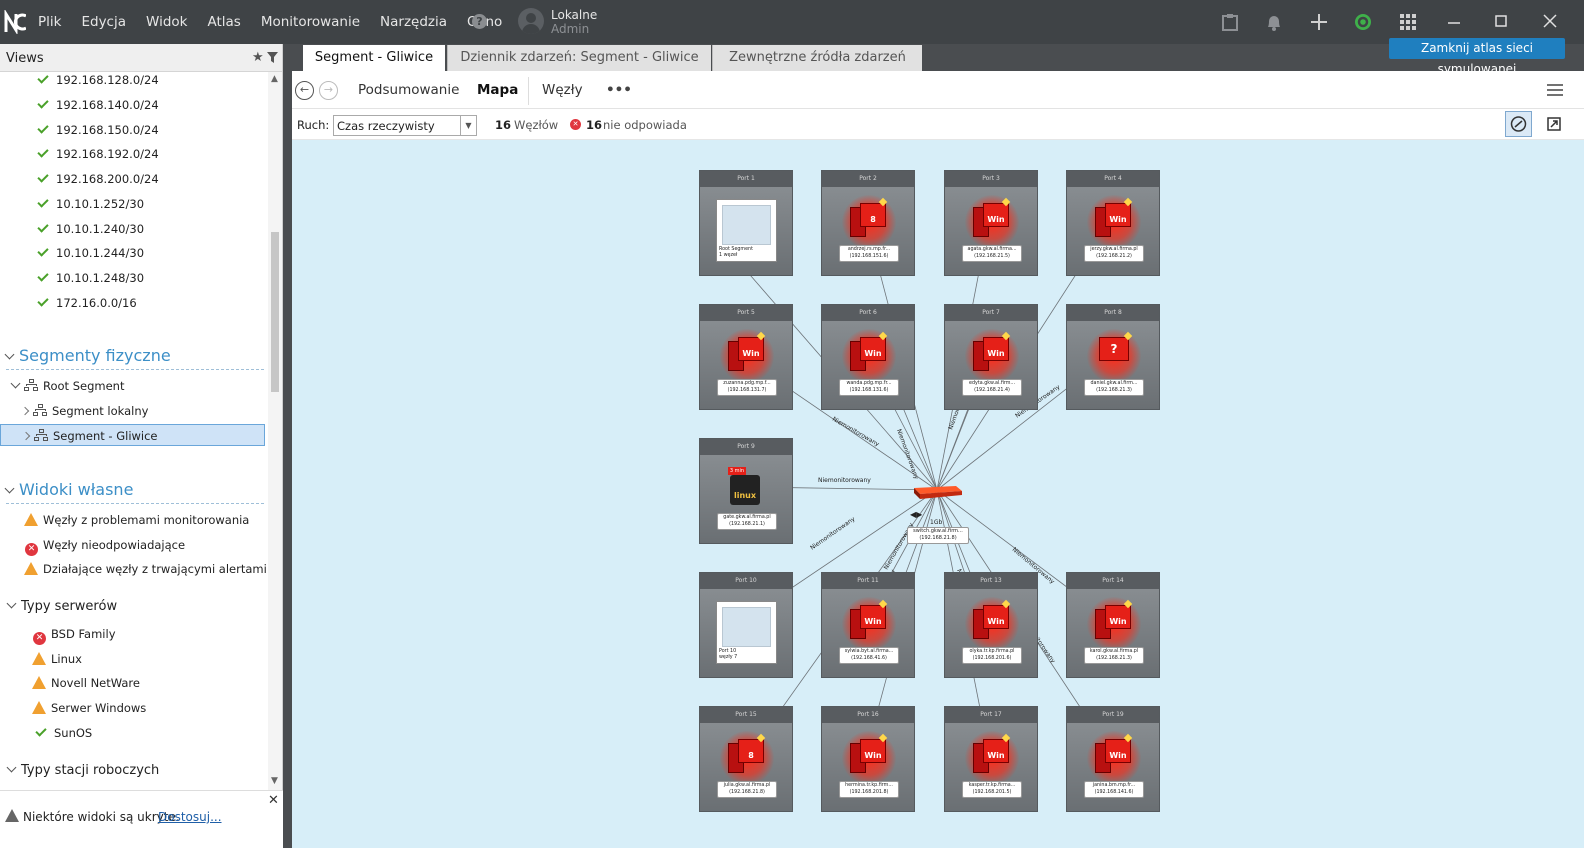 The width and height of the screenshot is (1584, 848). What do you see at coordinates (1454, 22) in the screenshot?
I see `minimize-icon` at bounding box center [1454, 22].